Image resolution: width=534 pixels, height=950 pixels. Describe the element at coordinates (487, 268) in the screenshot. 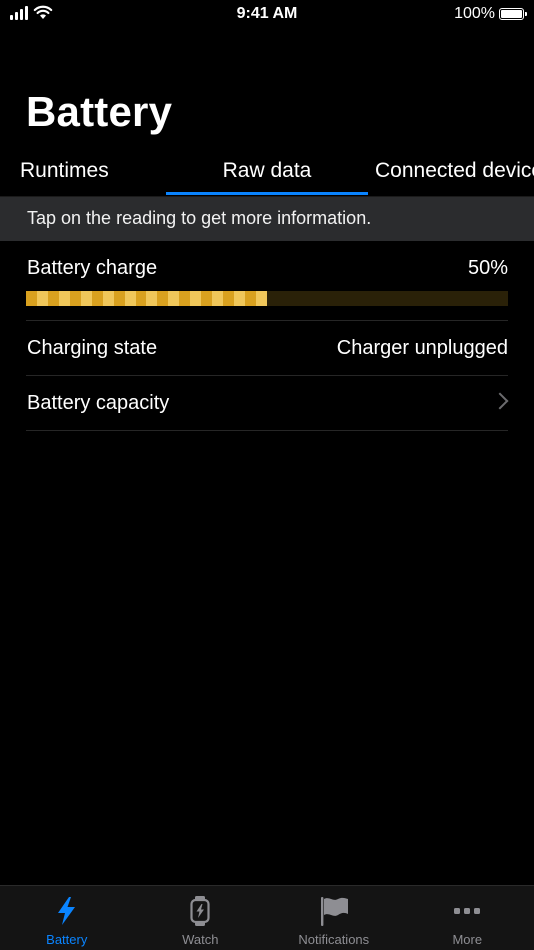

I see `battery-charge-value: 50%` at that location.